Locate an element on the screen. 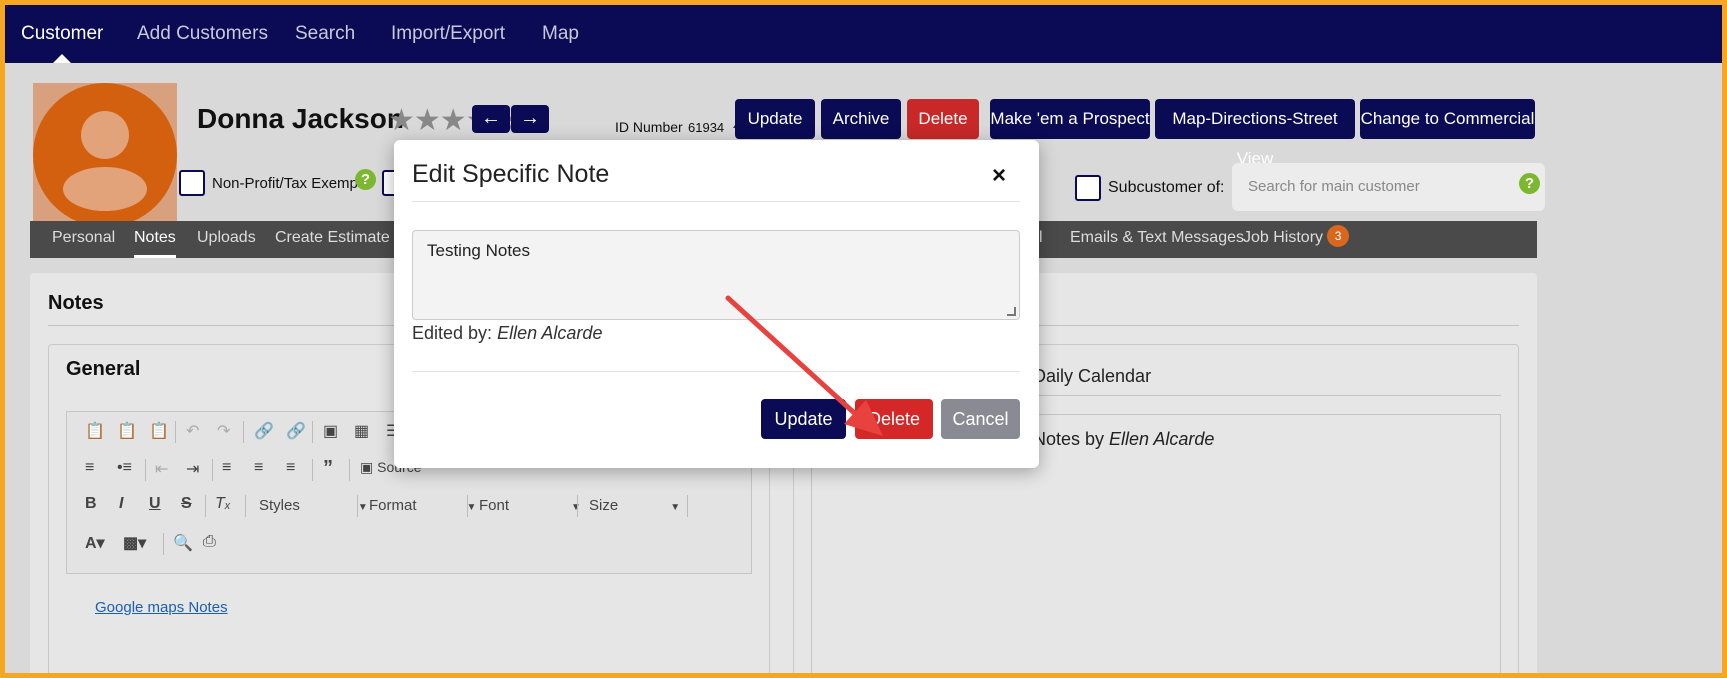  resize-handle-icon is located at coordinates (1011, 311).